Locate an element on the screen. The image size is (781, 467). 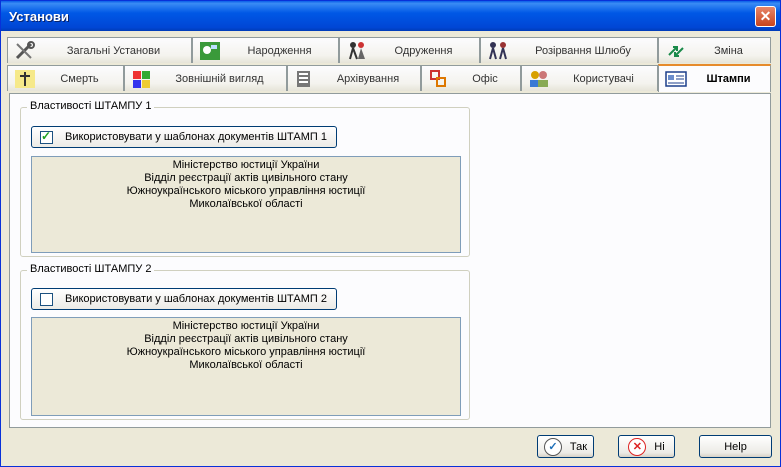
help-label: Help is located at coordinates (735, 446).